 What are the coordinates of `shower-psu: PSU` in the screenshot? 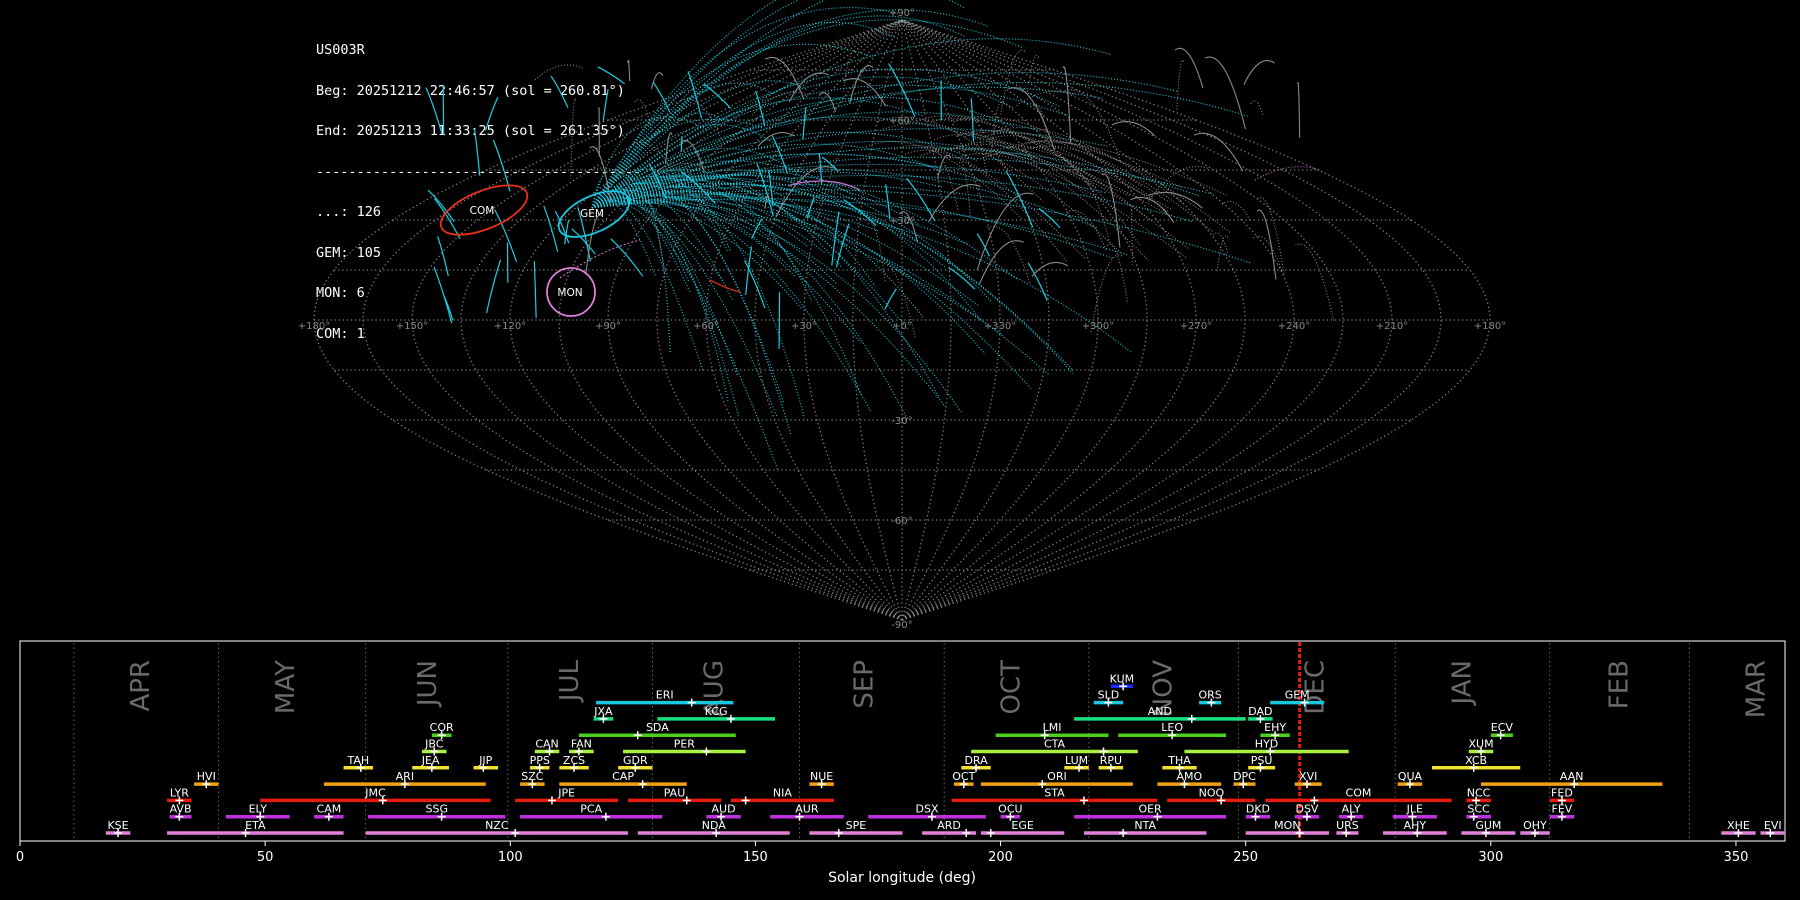 It's located at (1262, 763).